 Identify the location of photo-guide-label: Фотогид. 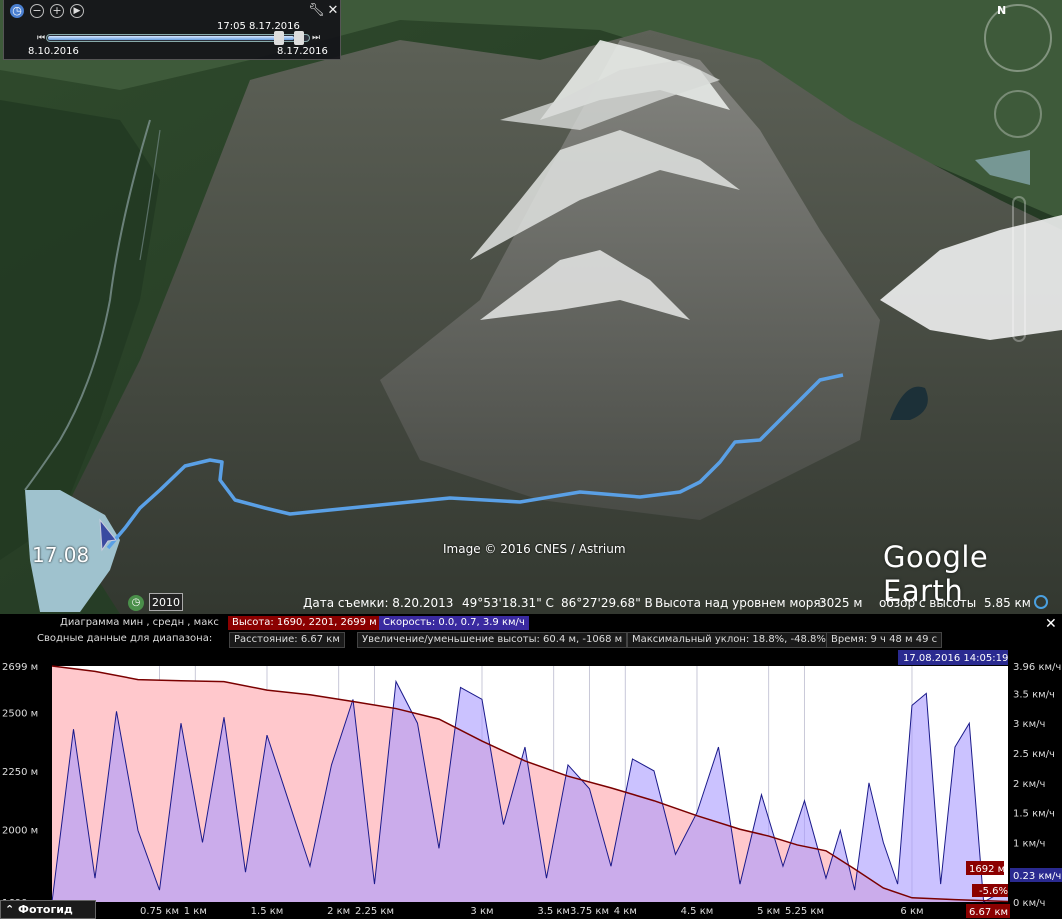
(45, 909).